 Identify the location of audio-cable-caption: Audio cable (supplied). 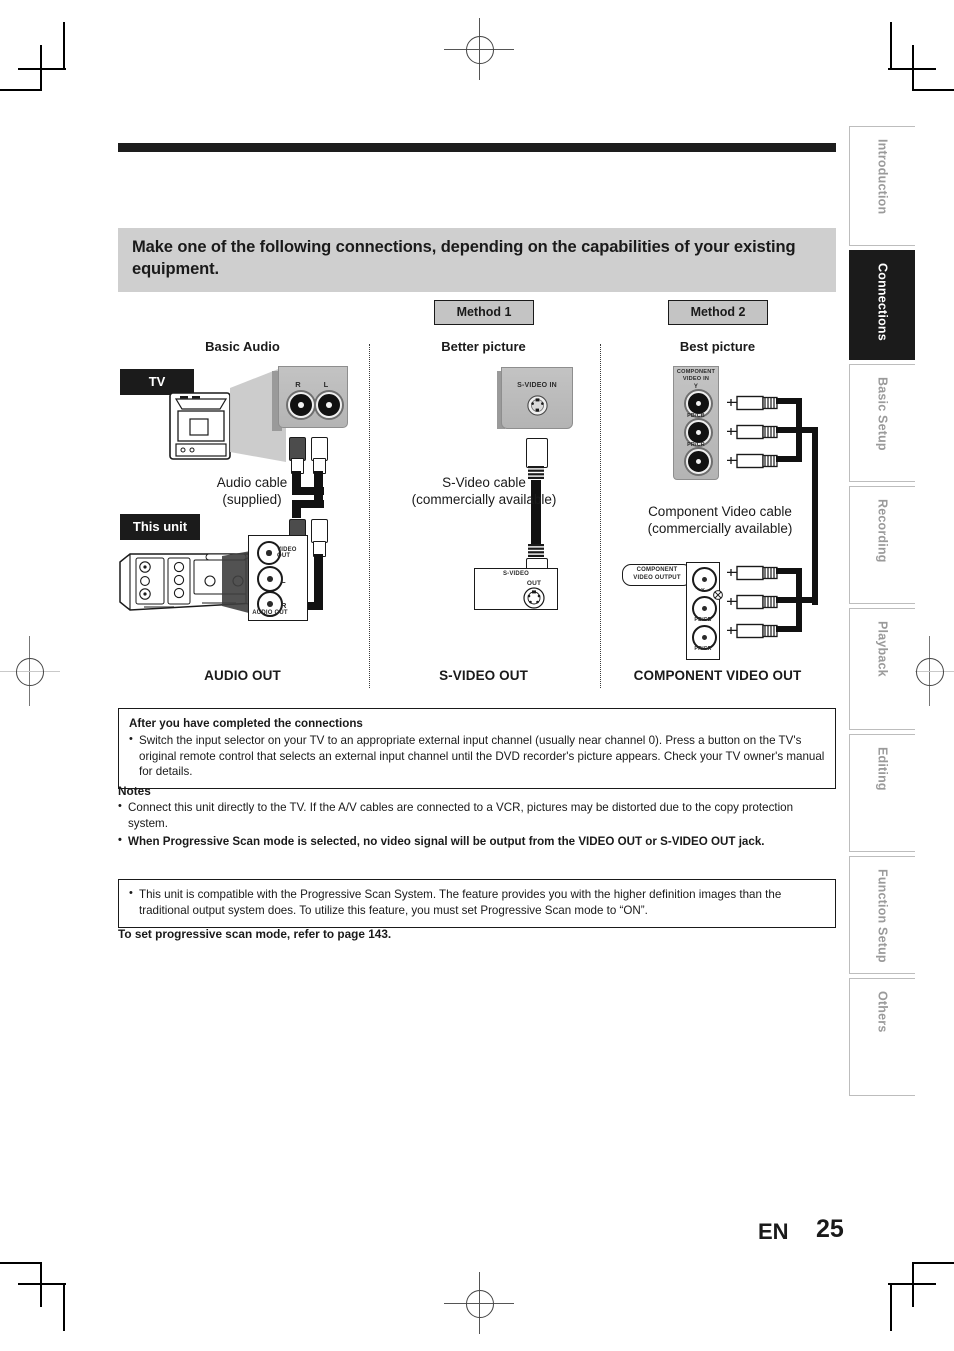
(252, 491).